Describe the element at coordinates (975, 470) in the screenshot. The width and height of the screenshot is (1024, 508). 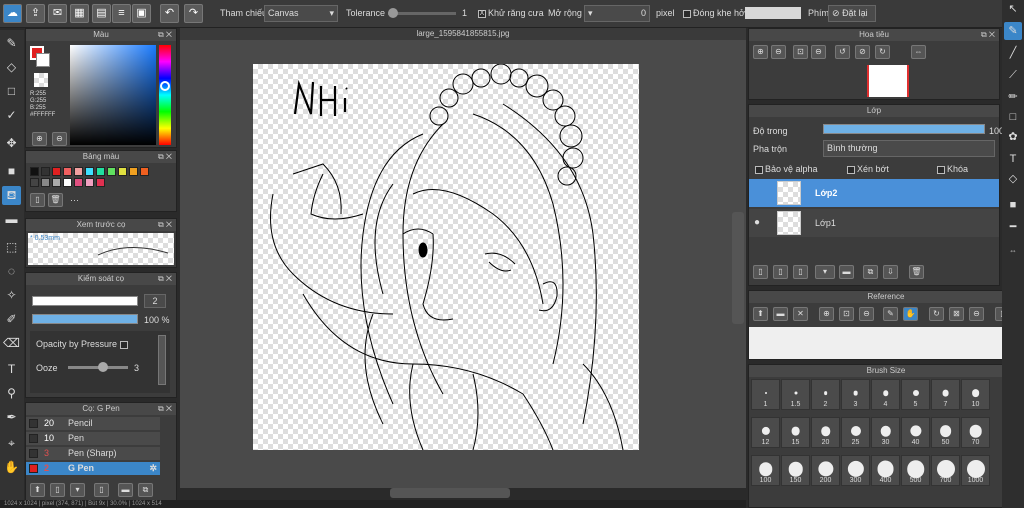
I see `brush-size-cell: 1000` at that location.